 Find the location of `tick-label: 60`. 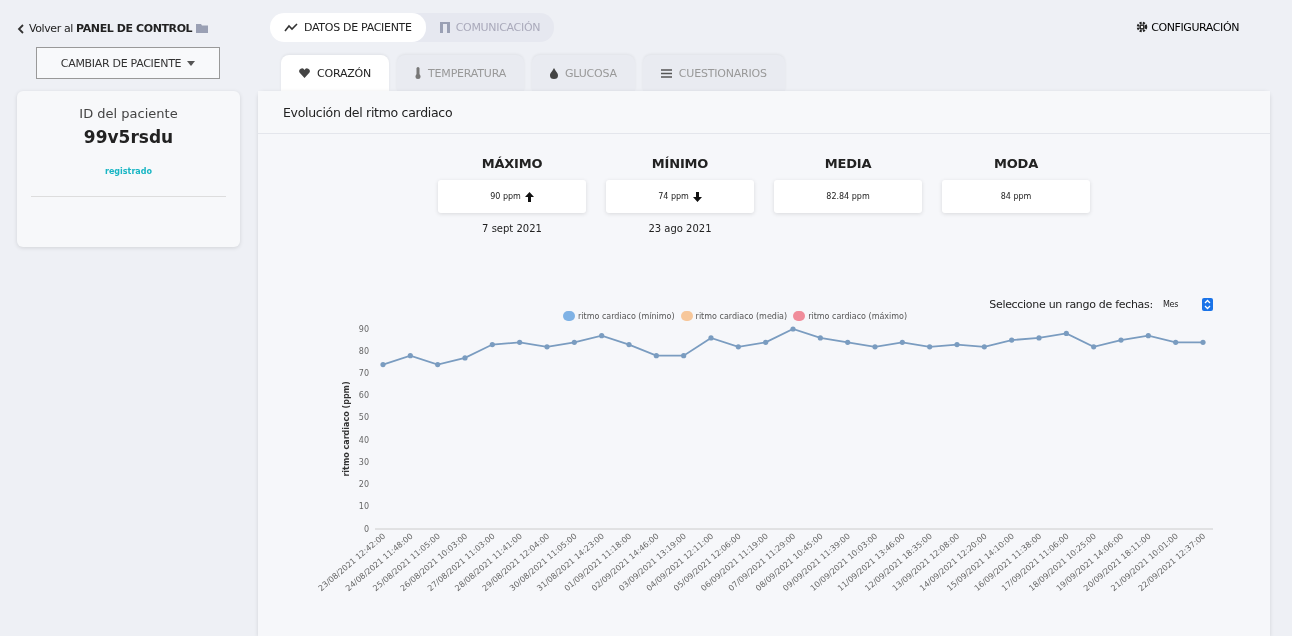

tick-label: 60 is located at coordinates (363, 396).